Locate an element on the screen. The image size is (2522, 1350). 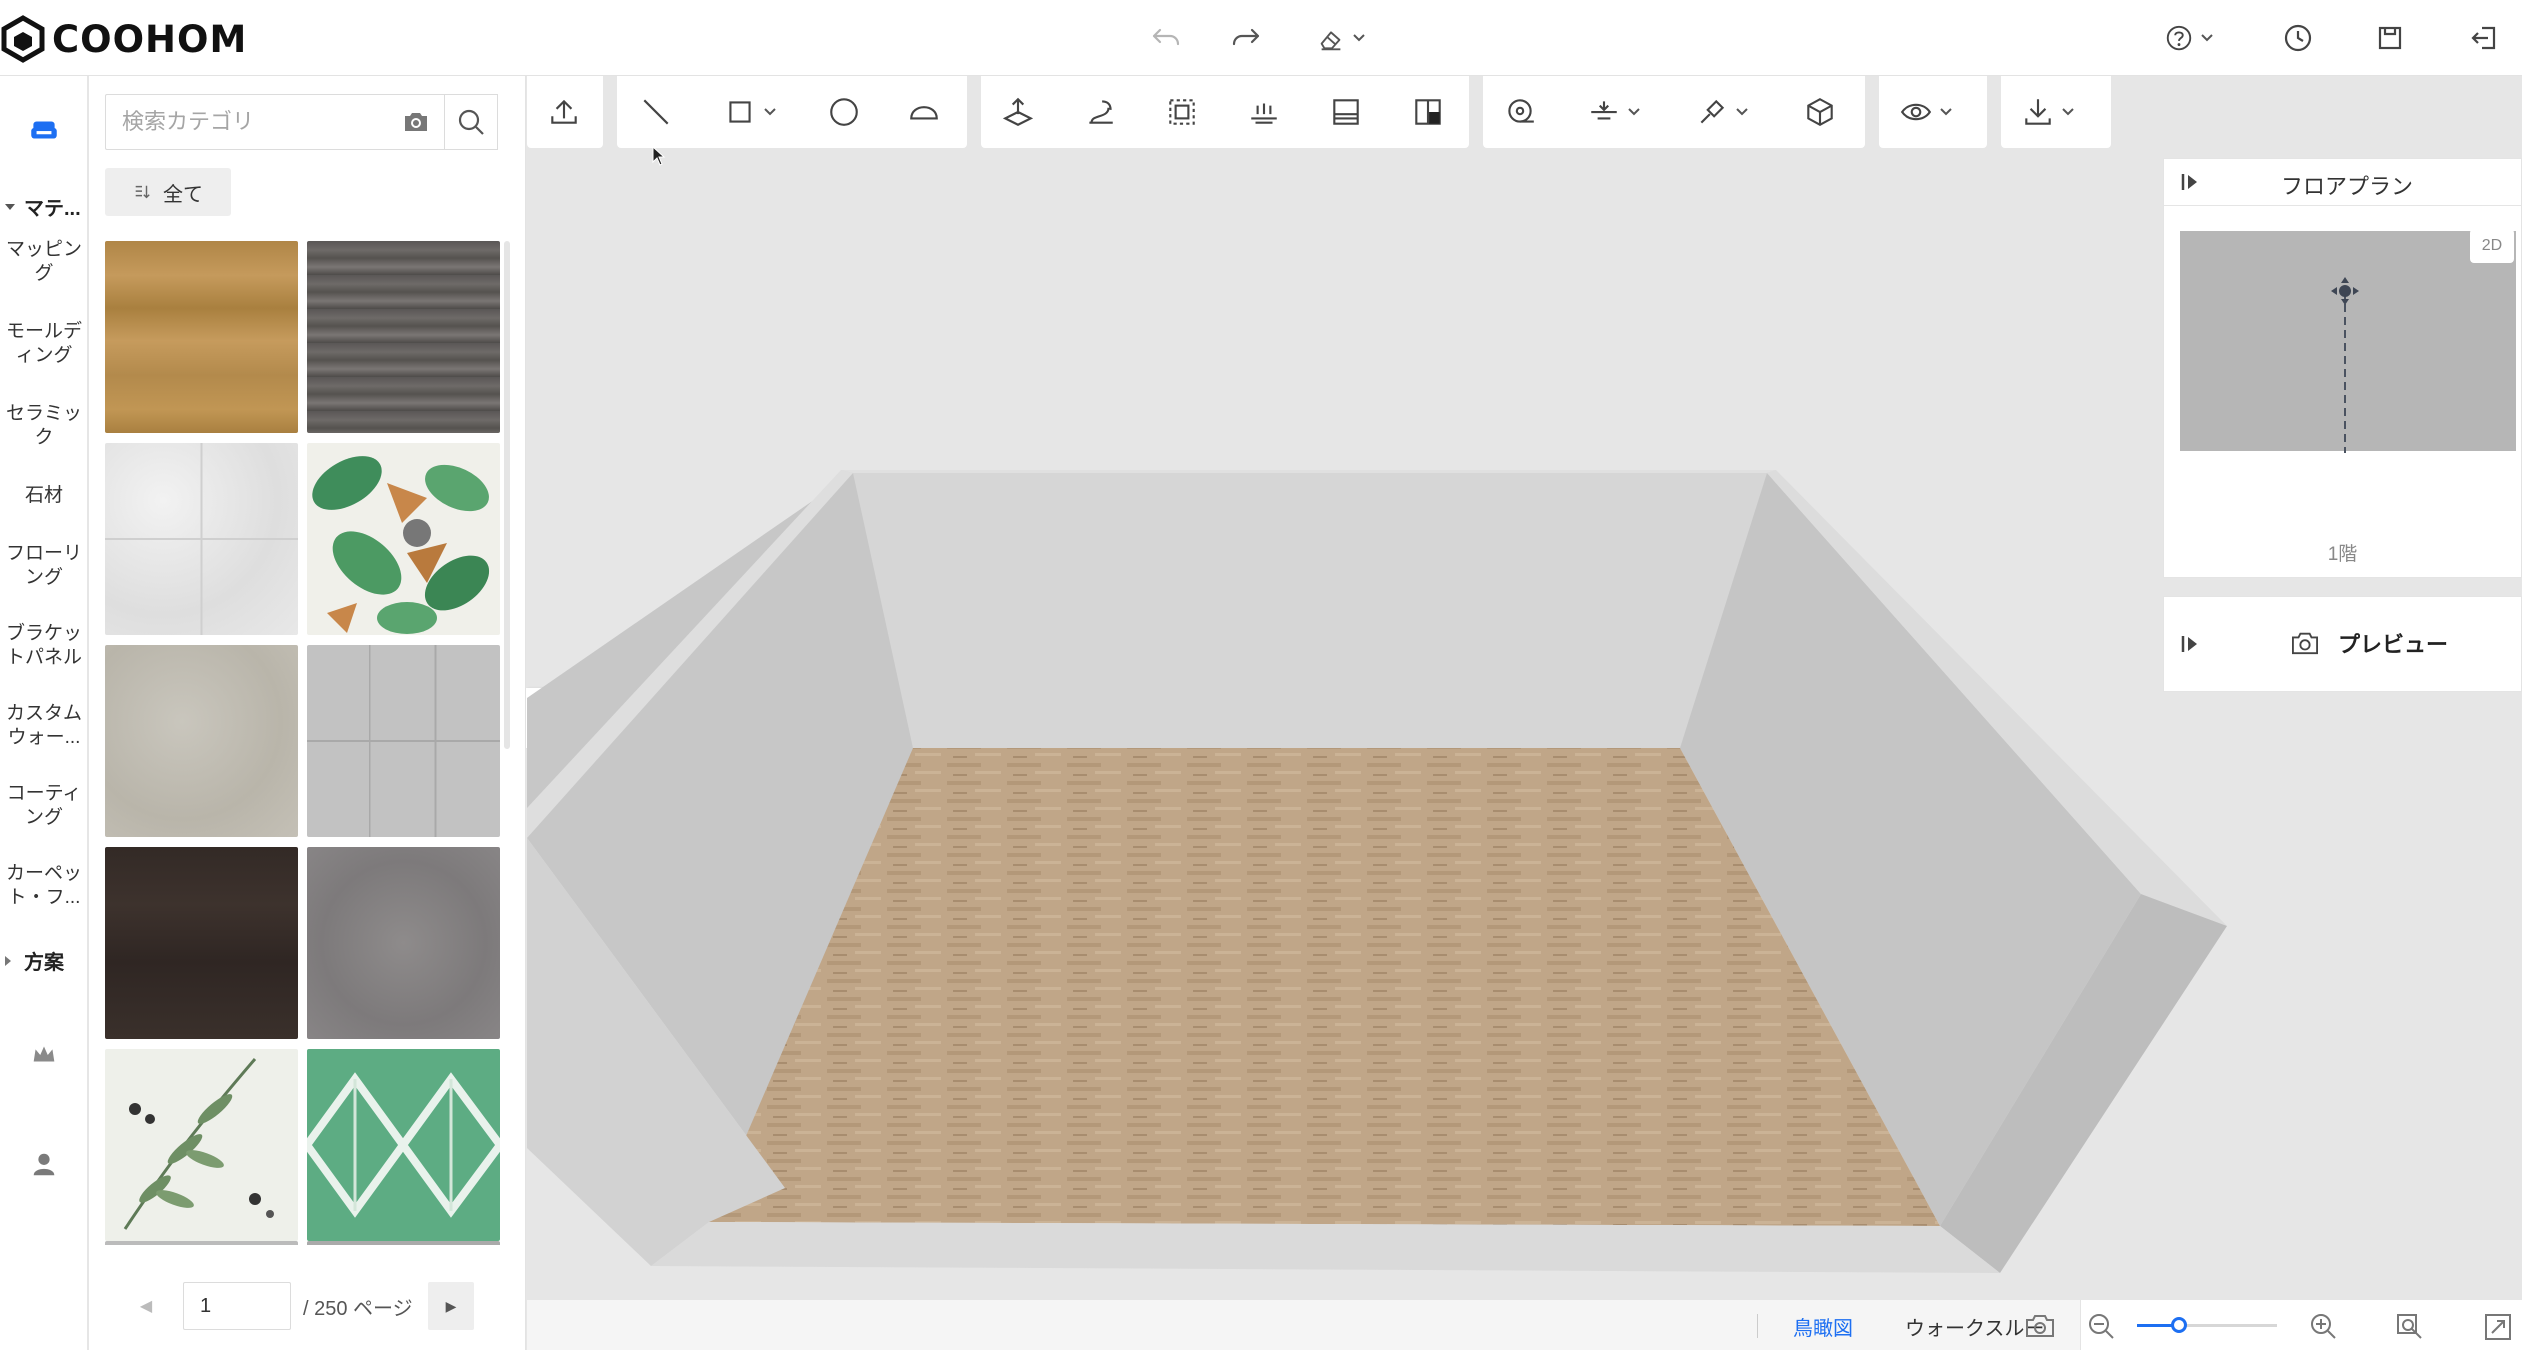
material-thumb-grey-concrete is located at coordinates (403, 943).